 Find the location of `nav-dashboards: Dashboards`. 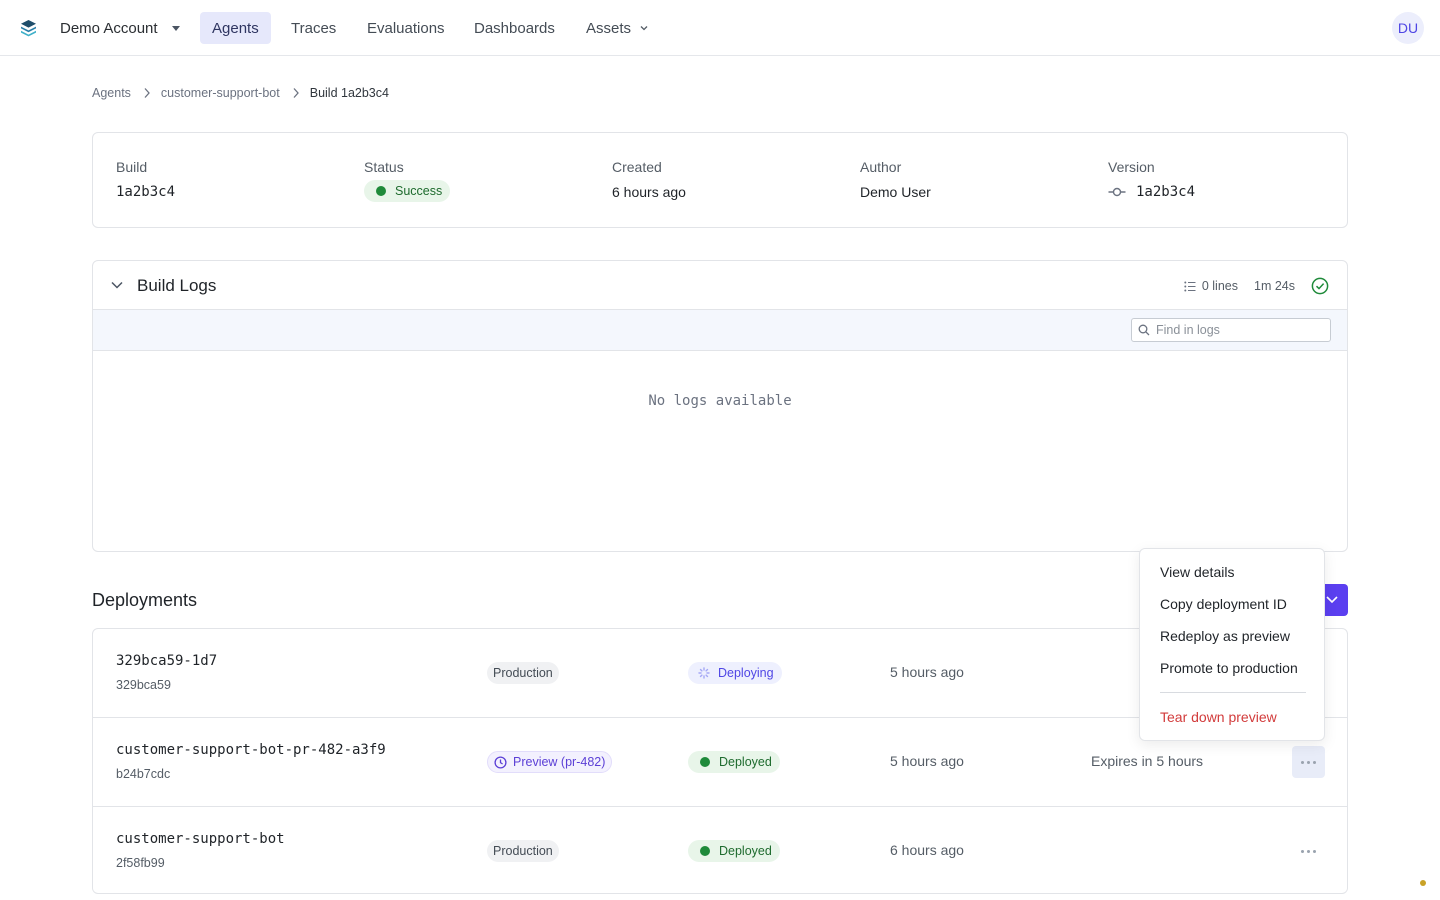

nav-dashboards: Dashboards is located at coordinates (514, 28).